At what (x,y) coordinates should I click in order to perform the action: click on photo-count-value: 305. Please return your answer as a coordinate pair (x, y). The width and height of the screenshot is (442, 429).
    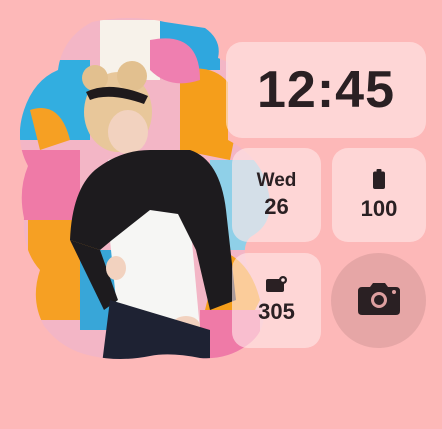
    Looking at the image, I should click on (276, 311).